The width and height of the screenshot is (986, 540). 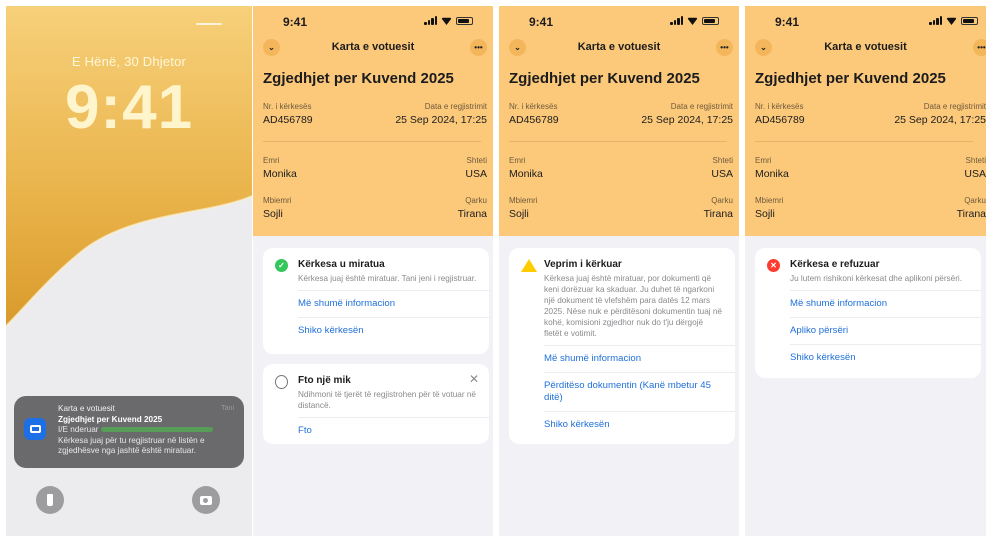 What do you see at coordinates (227, 408) in the screenshot?
I see `notification-time: Tani` at bounding box center [227, 408].